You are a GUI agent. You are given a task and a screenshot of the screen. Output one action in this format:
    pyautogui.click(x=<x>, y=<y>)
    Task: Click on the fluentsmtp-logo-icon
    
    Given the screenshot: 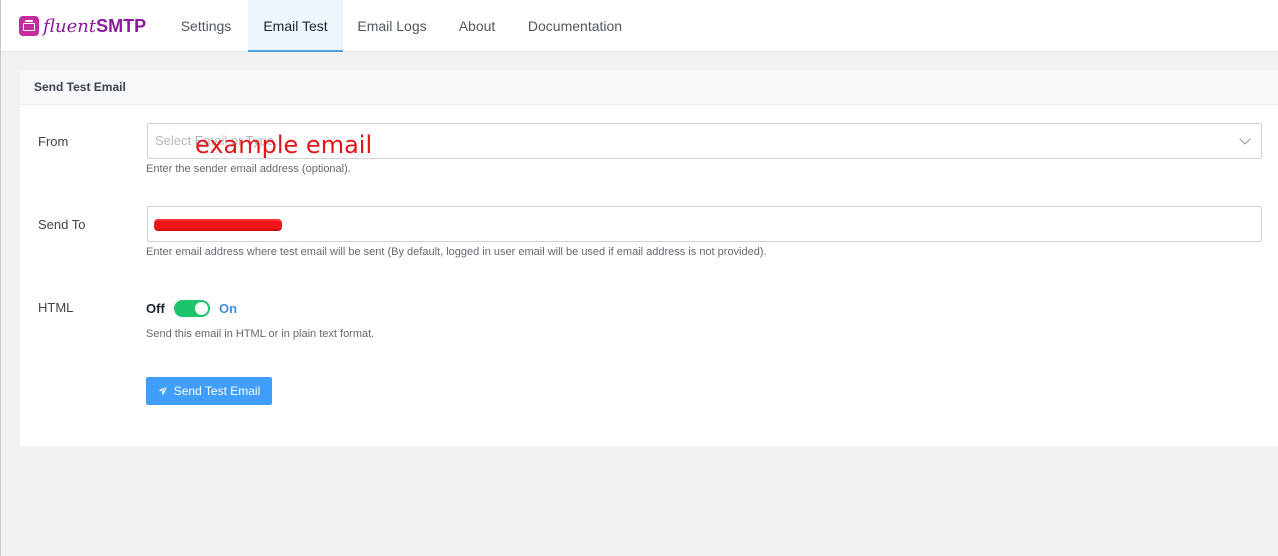 What is the action you would take?
    pyautogui.click(x=29, y=26)
    